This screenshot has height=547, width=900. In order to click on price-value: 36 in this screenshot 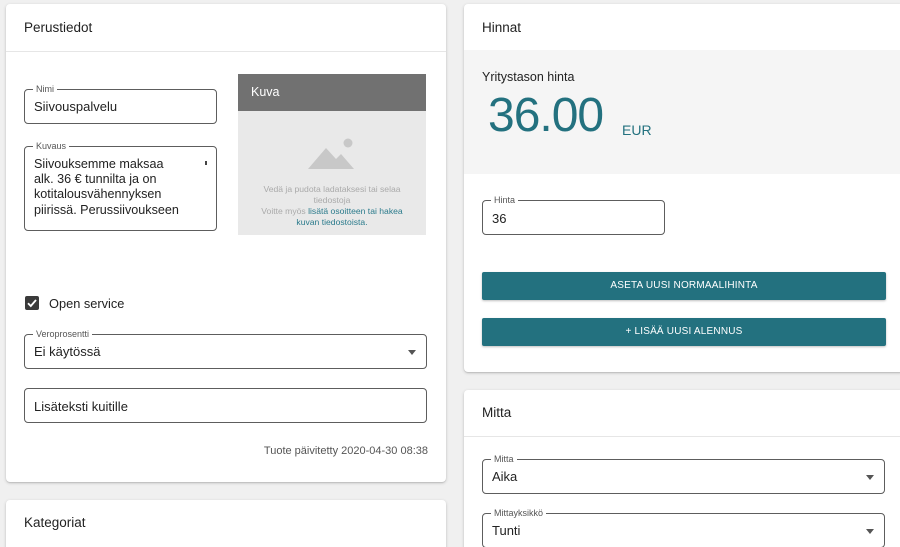, I will do `click(499, 218)`.